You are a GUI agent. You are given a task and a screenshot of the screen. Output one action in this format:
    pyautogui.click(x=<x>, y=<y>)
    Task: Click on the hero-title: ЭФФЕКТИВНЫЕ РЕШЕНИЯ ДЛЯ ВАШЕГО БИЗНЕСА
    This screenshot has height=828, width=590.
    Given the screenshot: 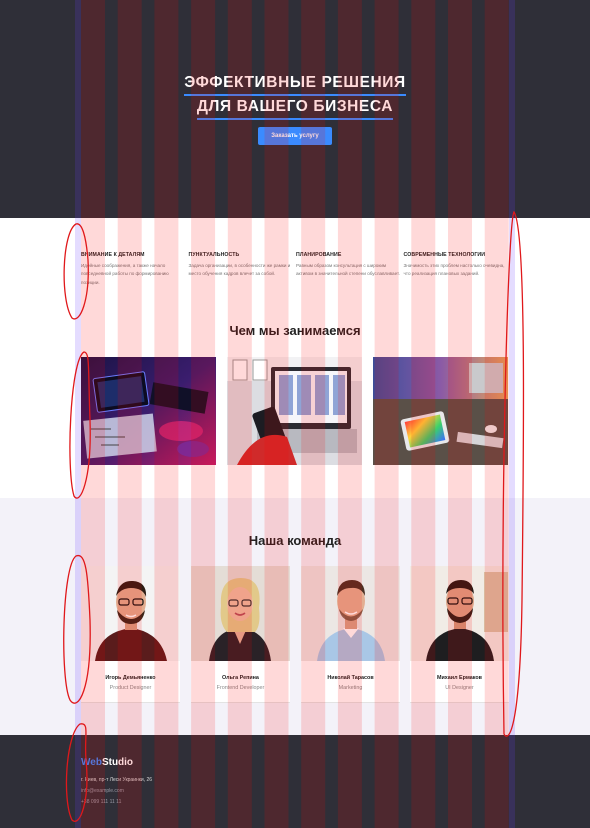 What is the action you would take?
    pyautogui.click(x=295, y=96)
    